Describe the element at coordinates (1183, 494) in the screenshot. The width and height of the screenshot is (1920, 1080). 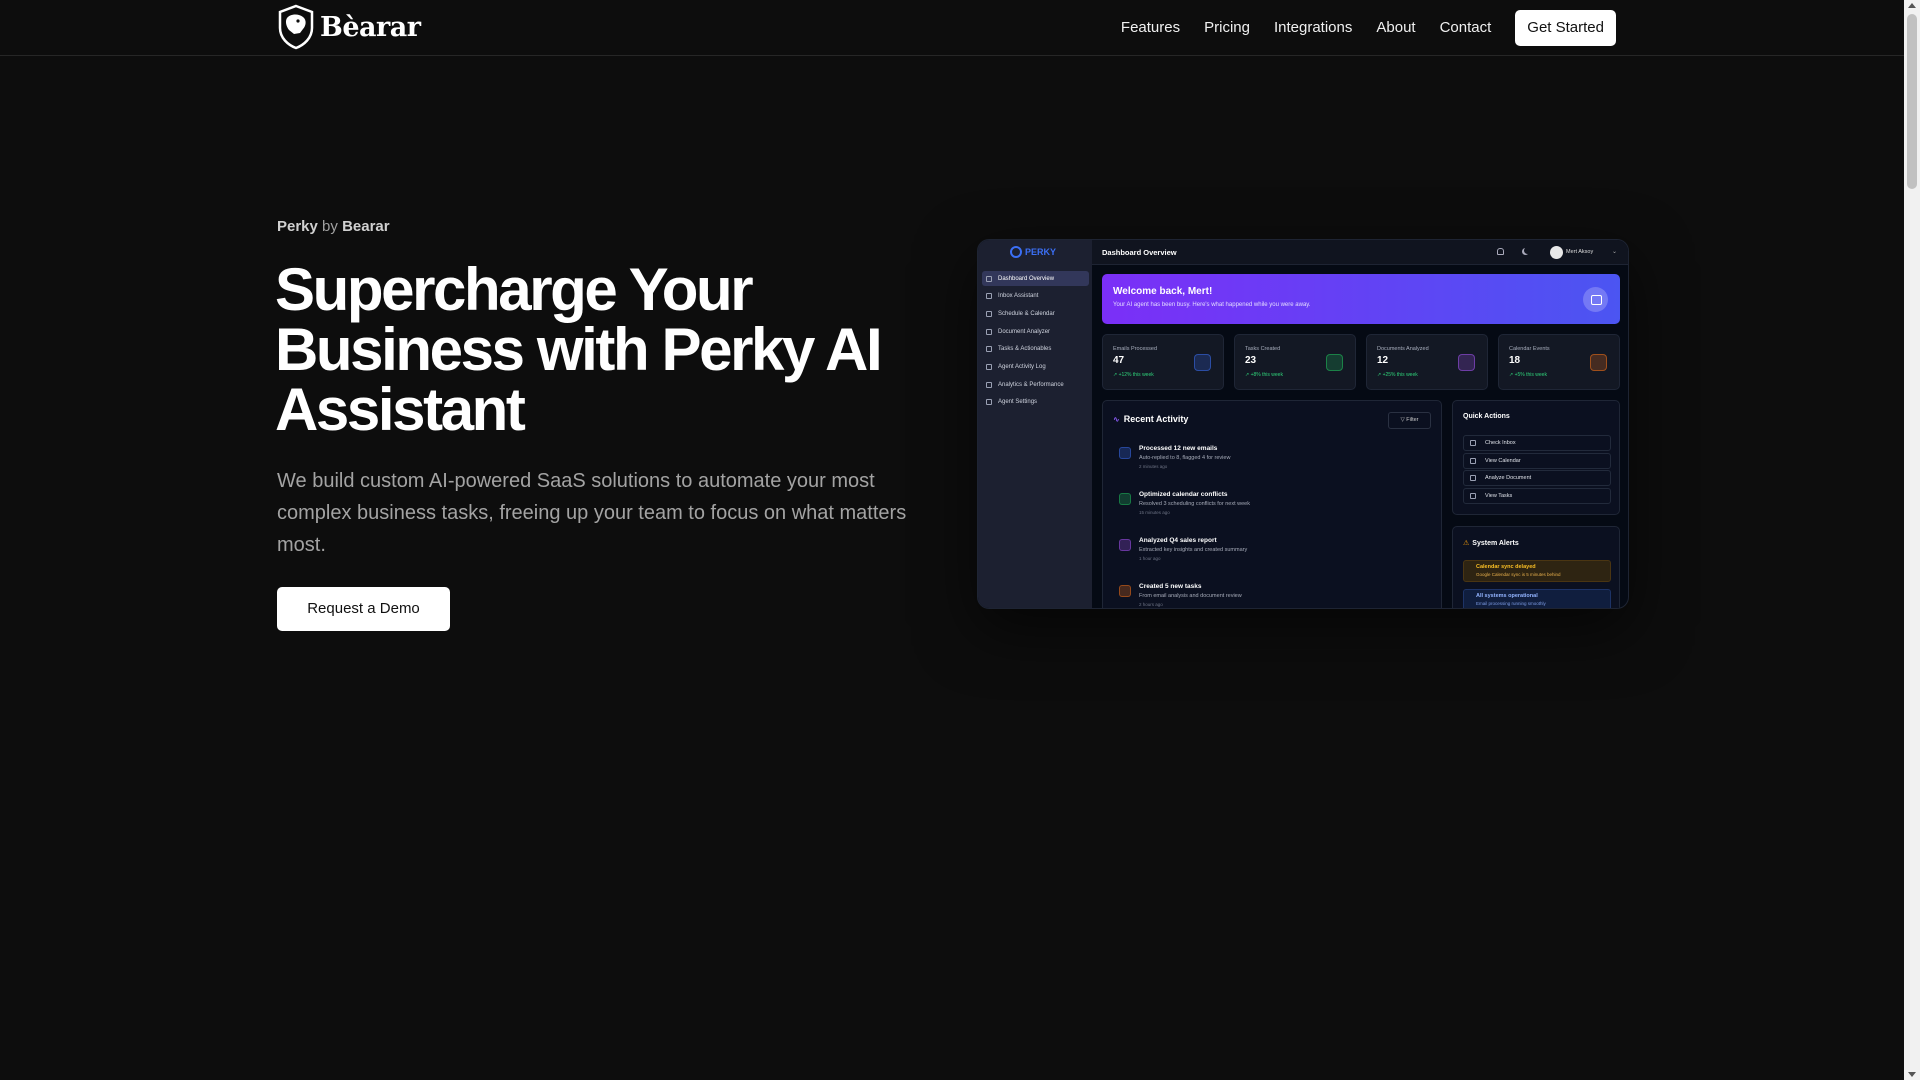
I see `activity-title: Optimized calendar conflicts` at that location.